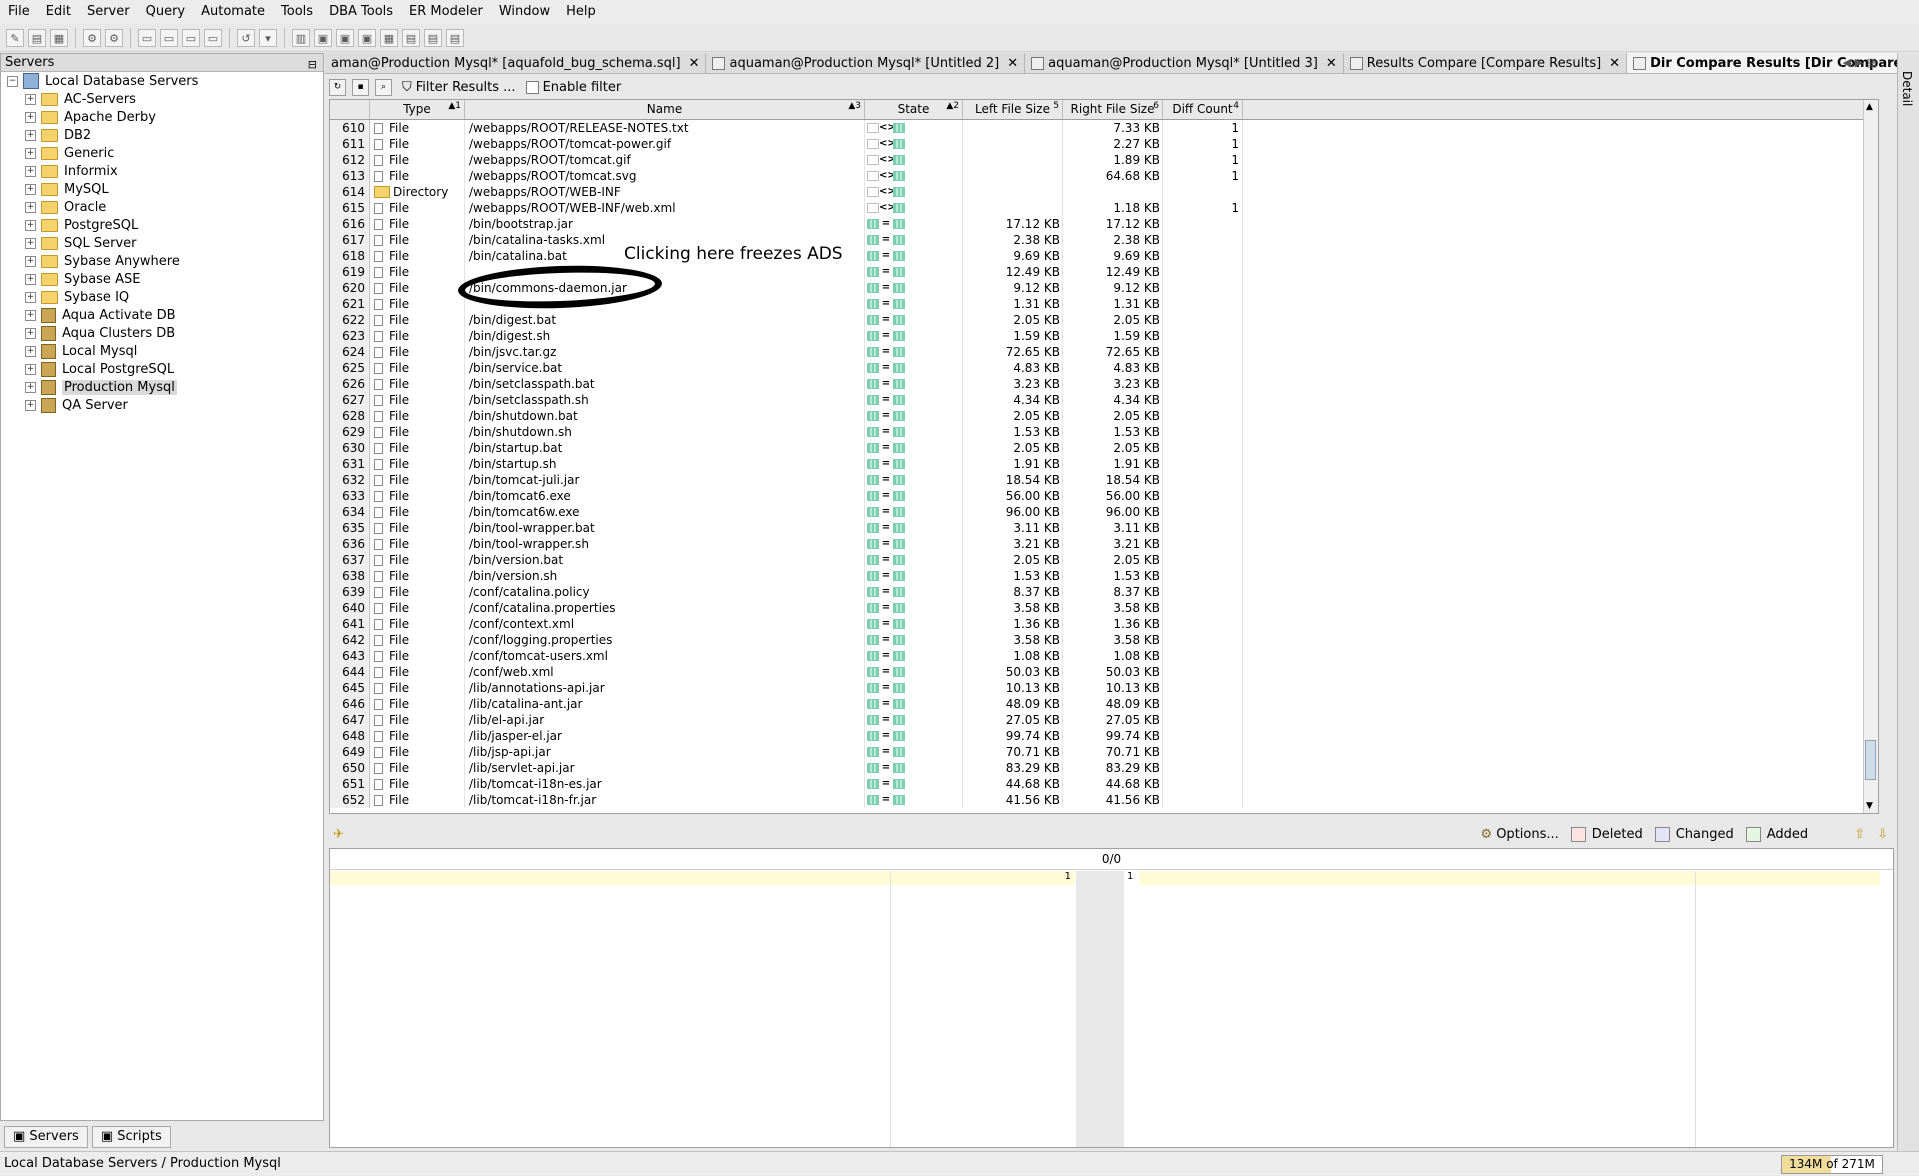  I want to click on tree-item-ac-servers: + AC-Servers, so click(162, 99).